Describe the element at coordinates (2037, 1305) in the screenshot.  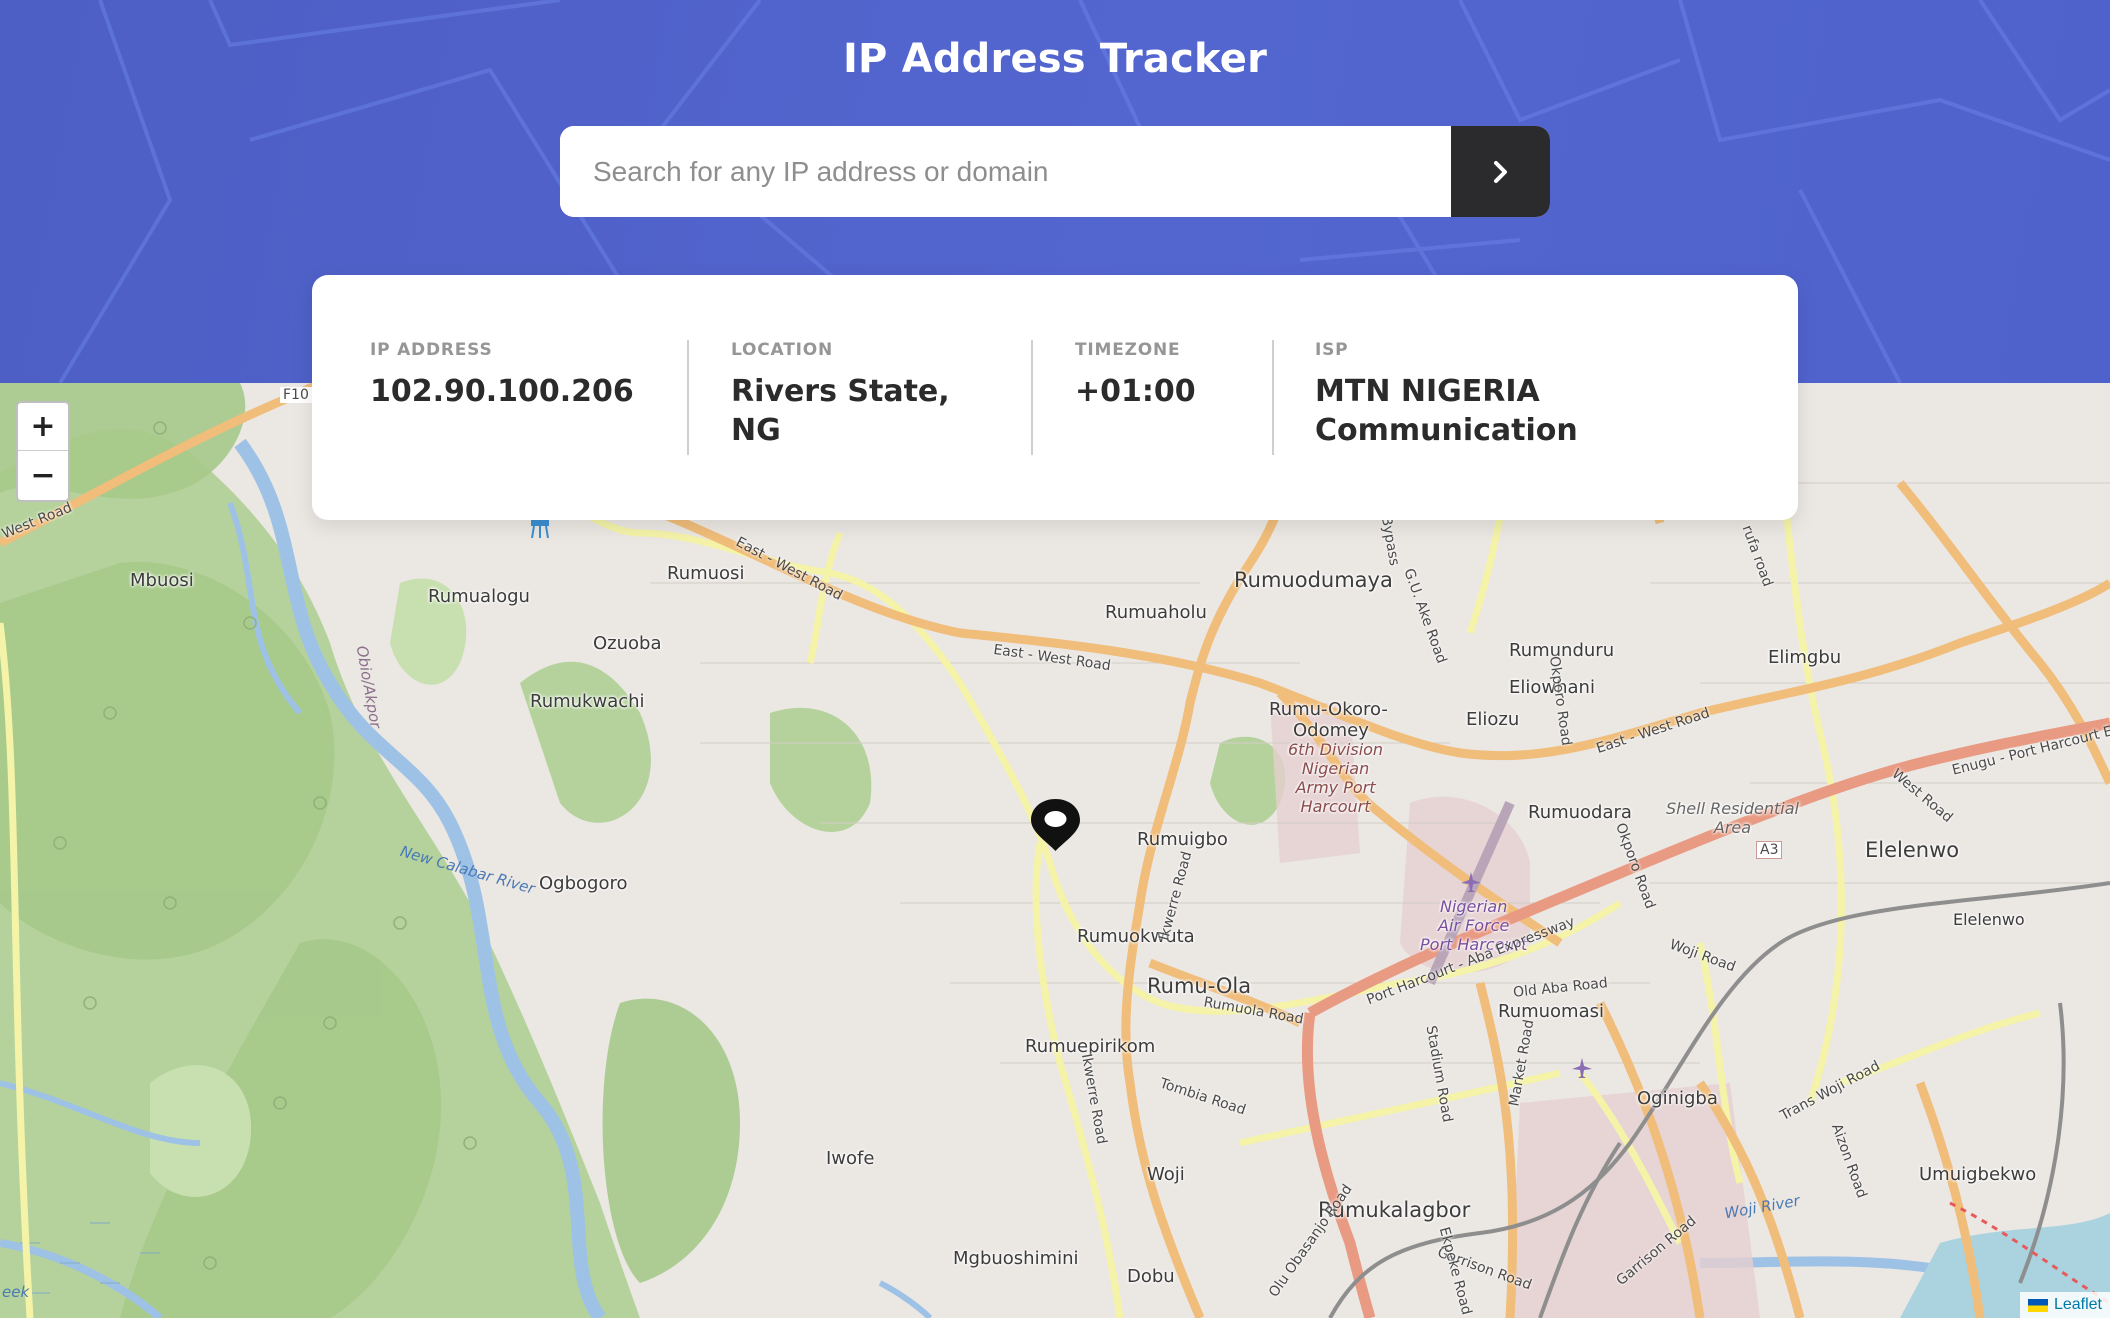
I see `ukraine-flag-icon` at that location.